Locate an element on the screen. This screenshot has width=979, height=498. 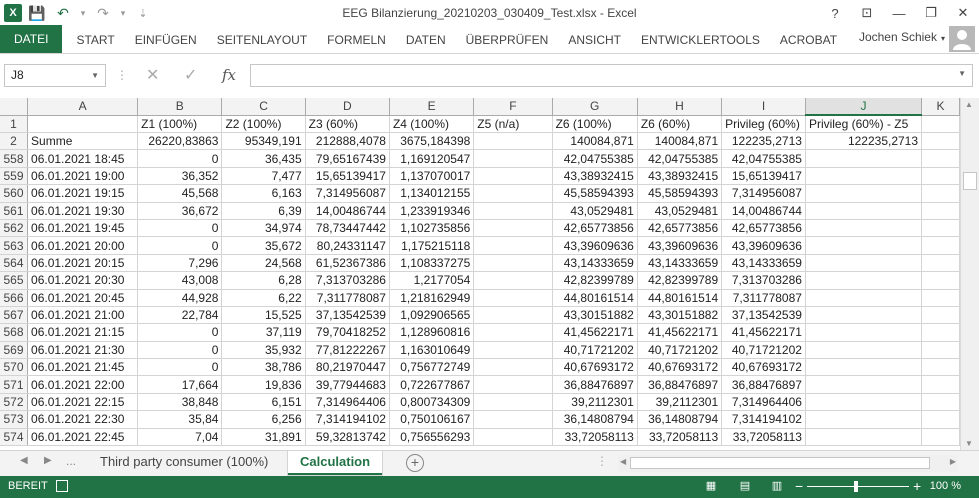
cell-c: 38,786 is located at coordinates (263, 367).